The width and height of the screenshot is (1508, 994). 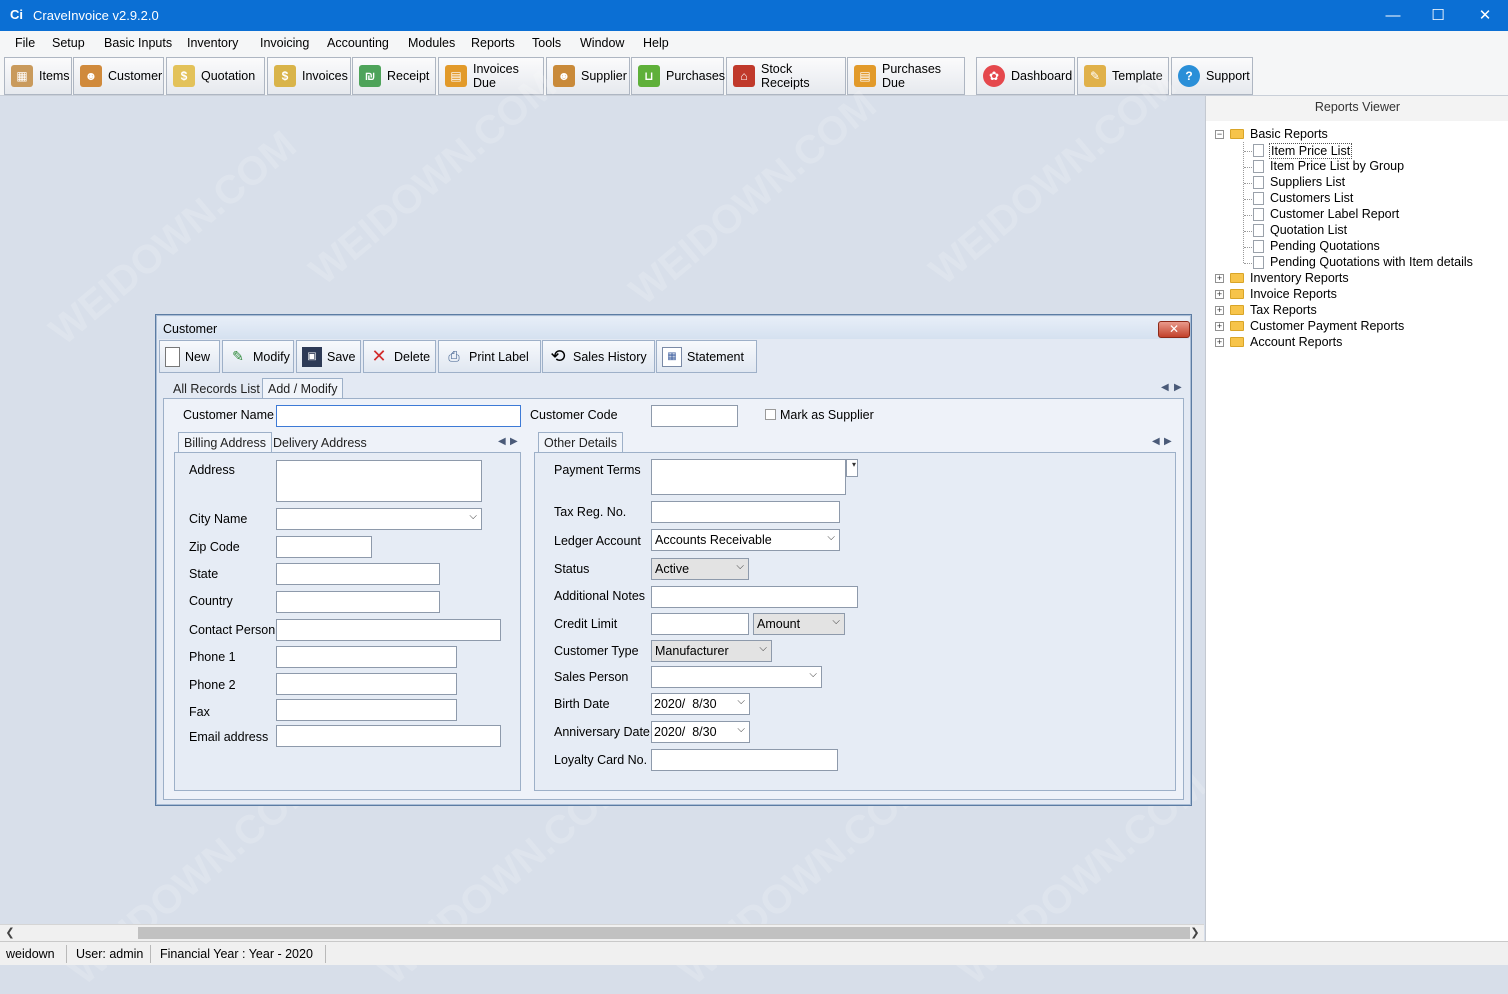 What do you see at coordinates (1393, 15) in the screenshot?
I see `minimize-button: —` at bounding box center [1393, 15].